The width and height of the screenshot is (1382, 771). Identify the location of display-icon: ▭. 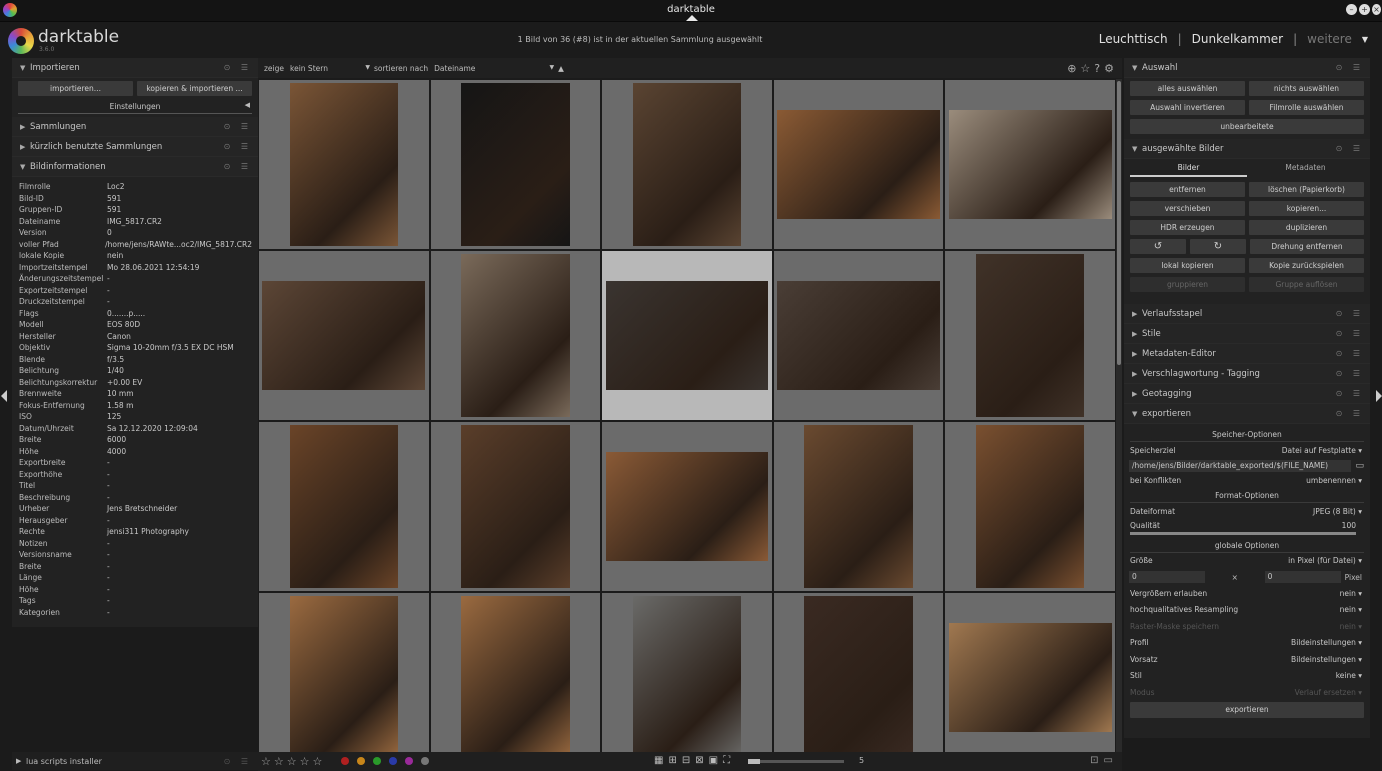
(1111, 760).